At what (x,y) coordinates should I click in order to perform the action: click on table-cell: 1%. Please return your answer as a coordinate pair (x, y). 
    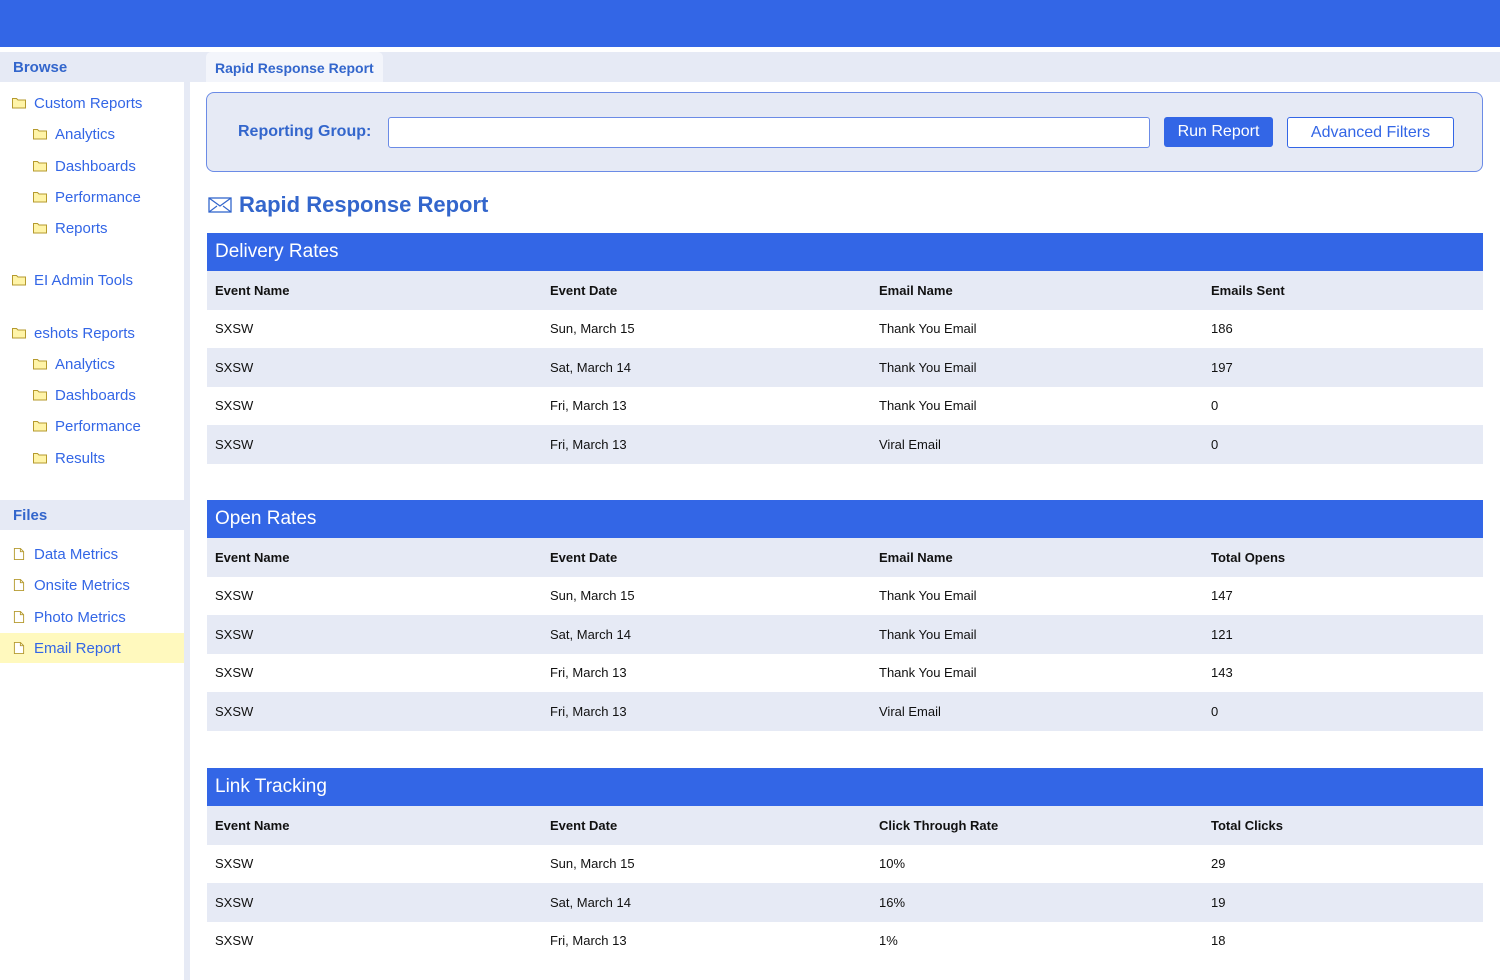
    Looking at the image, I should click on (888, 941).